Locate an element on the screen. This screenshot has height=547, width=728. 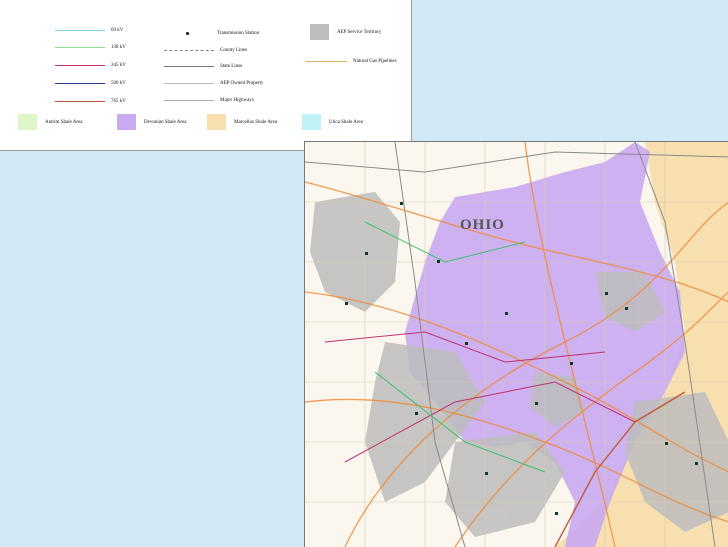
legend-aep-service-territory: AEP Service Territory is located at coordinates (345, 32).